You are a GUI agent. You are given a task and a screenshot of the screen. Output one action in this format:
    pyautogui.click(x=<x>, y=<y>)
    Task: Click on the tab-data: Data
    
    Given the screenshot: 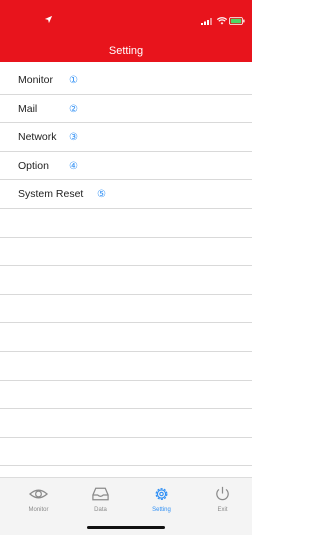 What is the action you would take?
    pyautogui.click(x=100, y=500)
    